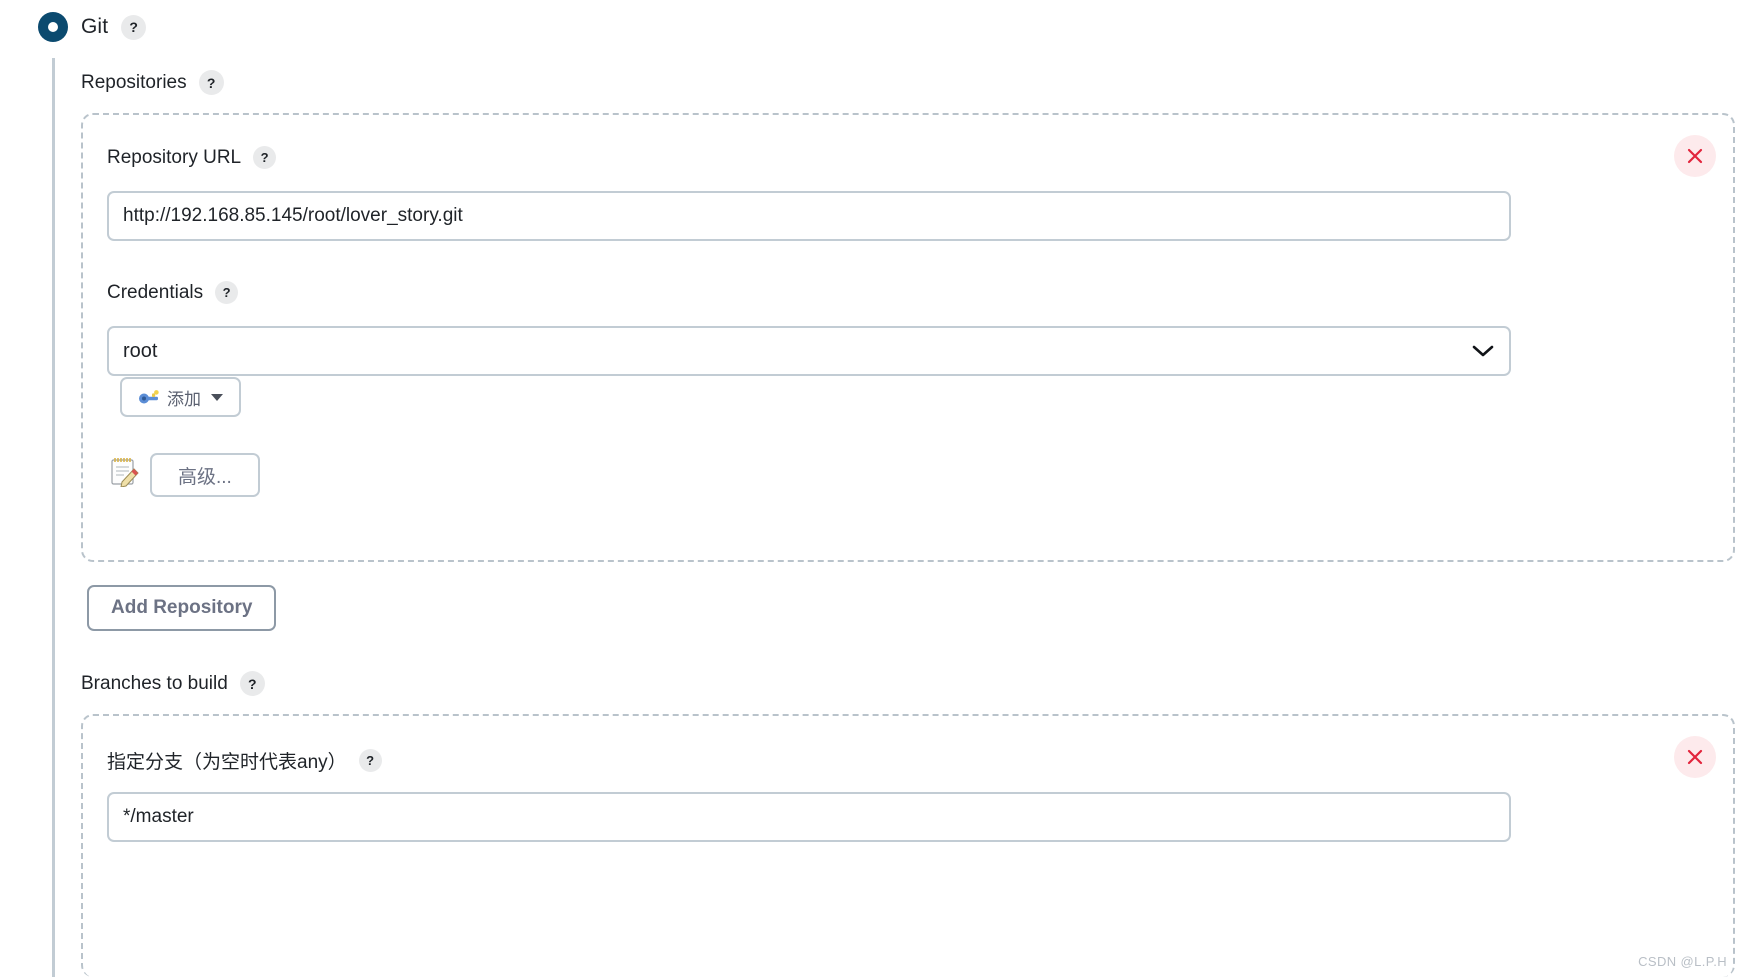 The image size is (1741, 977). I want to click on add-repository-label: Add Repository, so click(182, 607).